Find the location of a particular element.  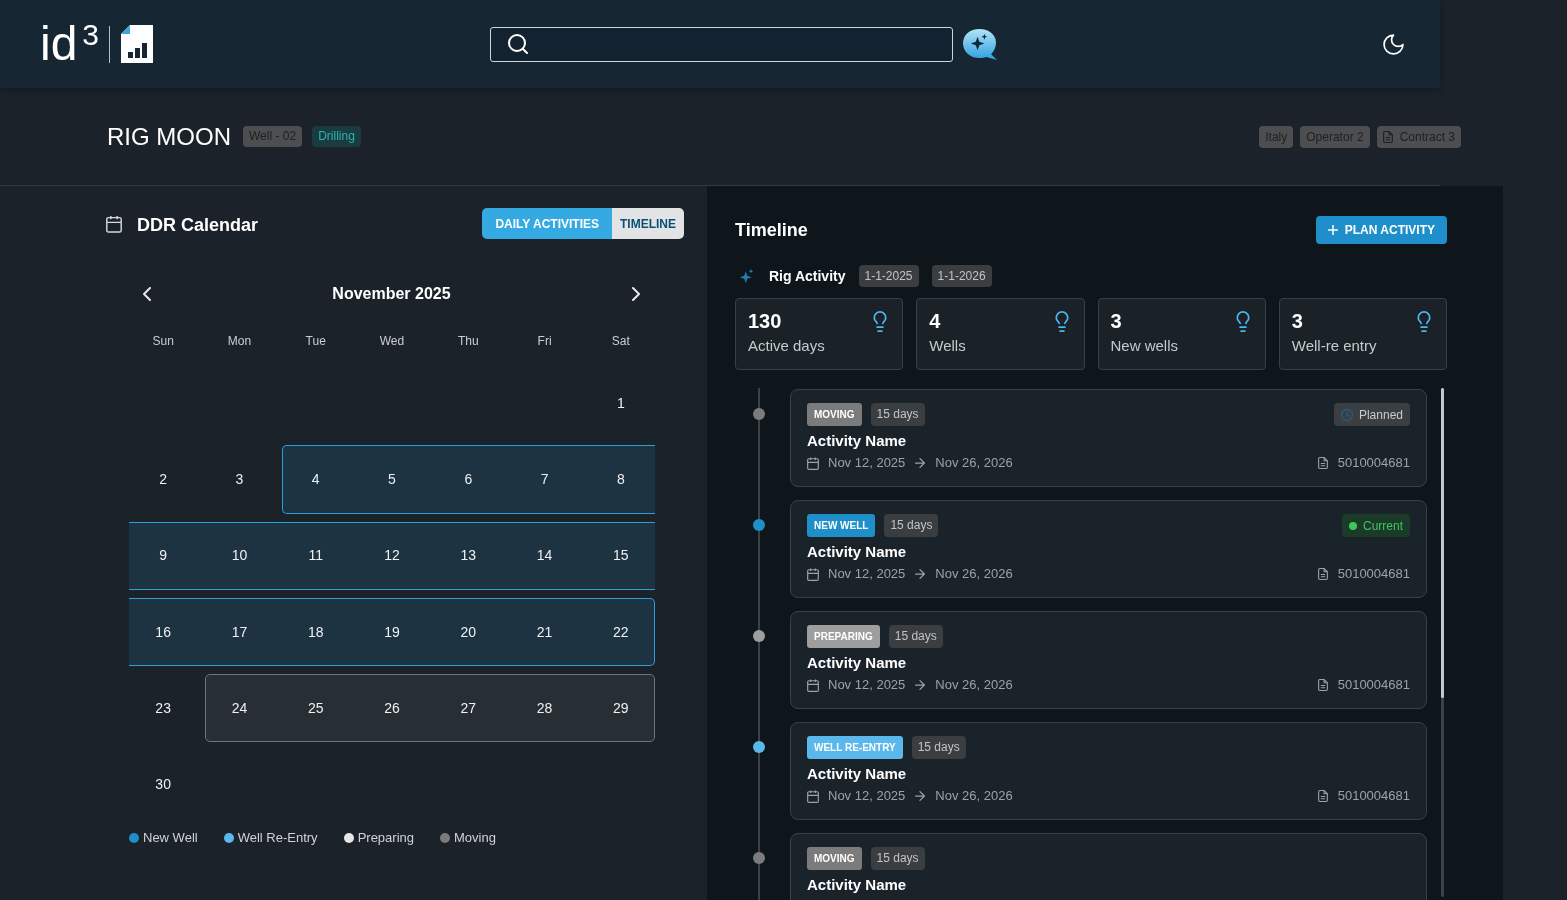

calendar-day: 22 is located at coordinates (621, 632).